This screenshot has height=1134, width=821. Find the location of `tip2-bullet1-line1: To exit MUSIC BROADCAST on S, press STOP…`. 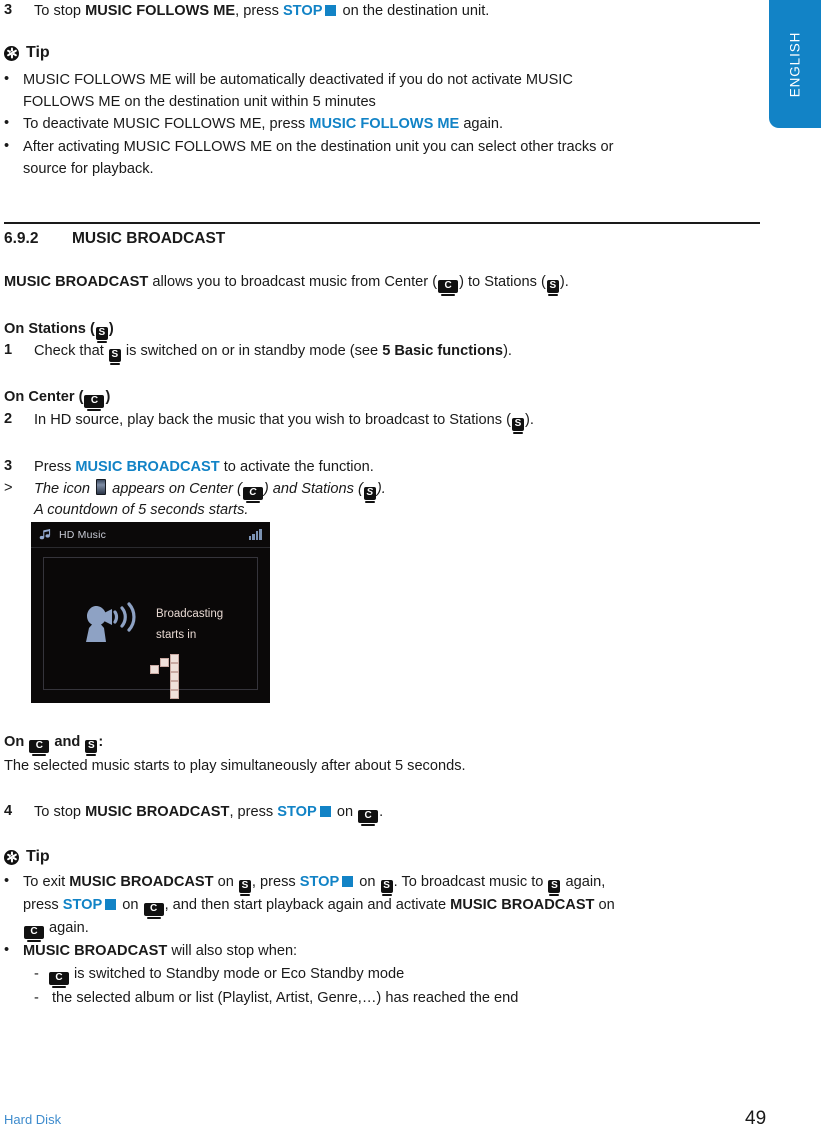

tip2-bullet1-line1: To exit MUSIC BROADCAST on S, press STOP… is located at coordinates (314, 884).